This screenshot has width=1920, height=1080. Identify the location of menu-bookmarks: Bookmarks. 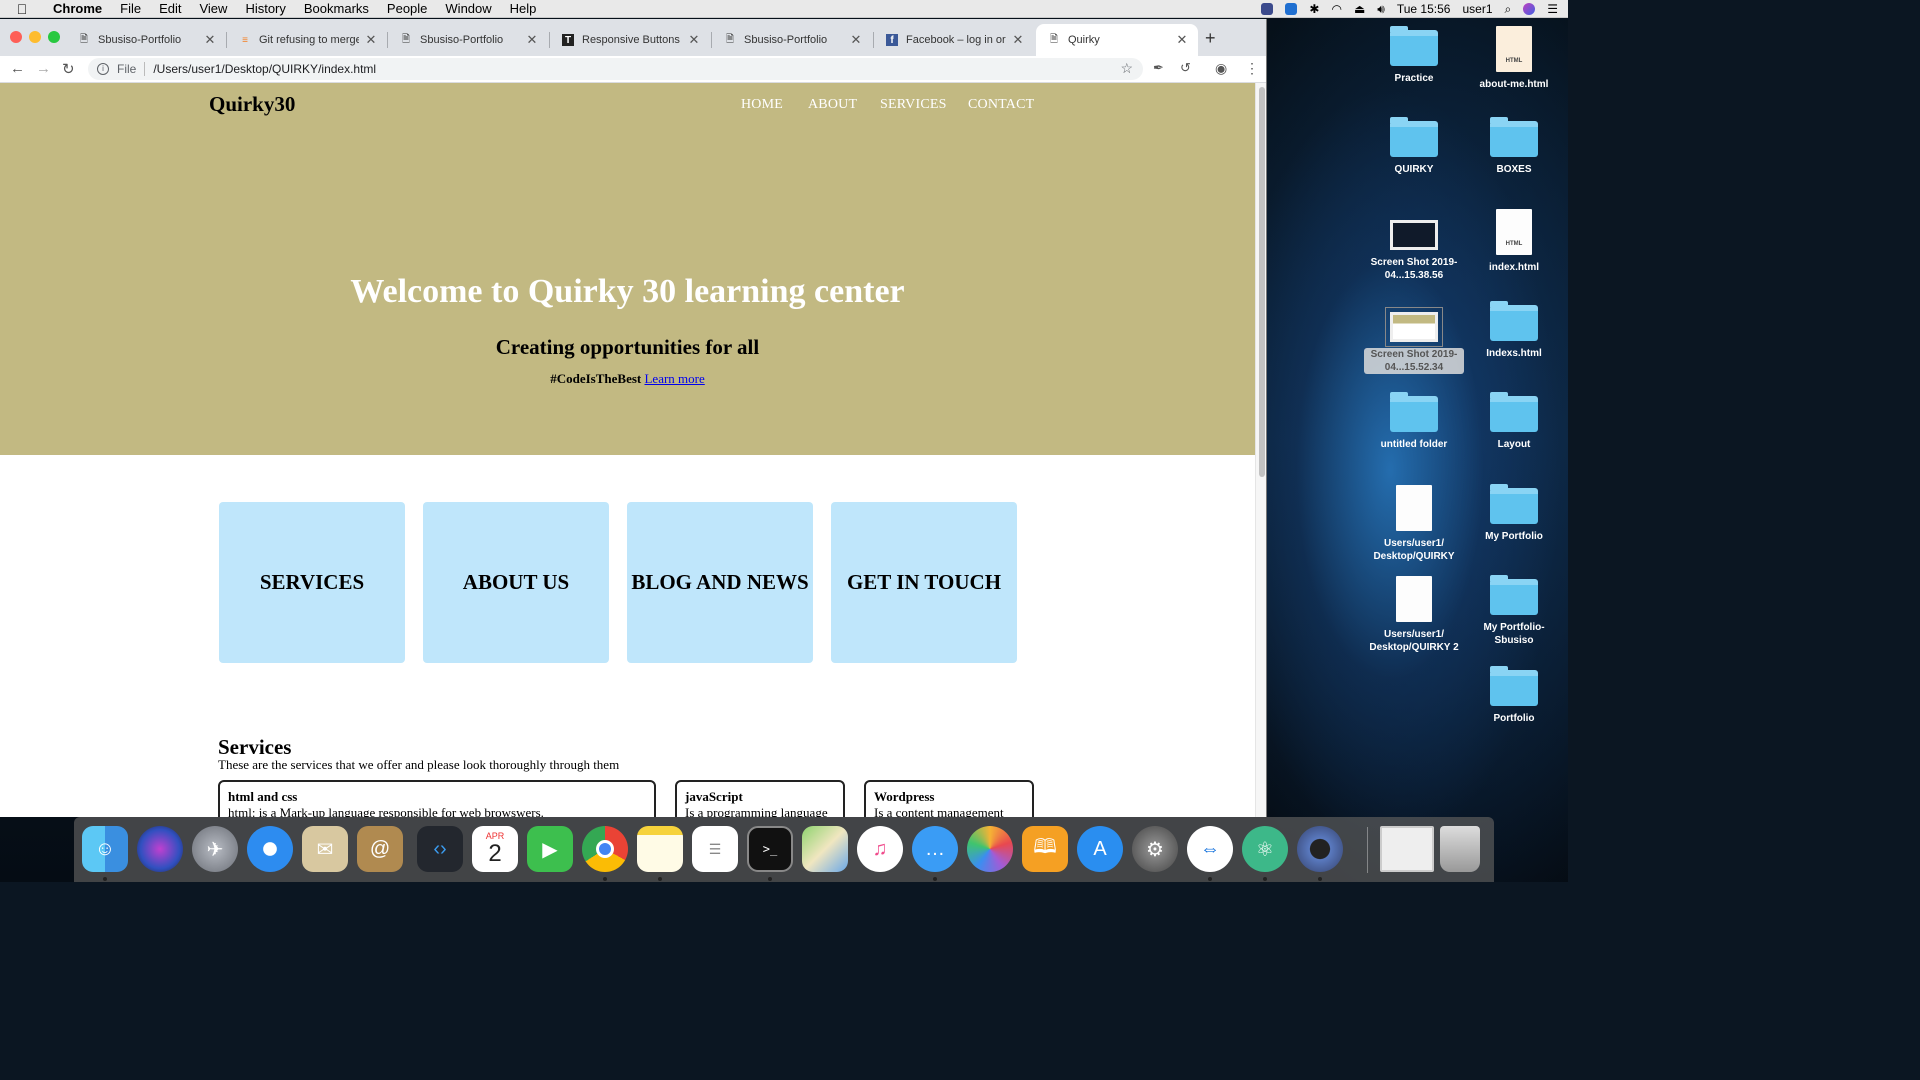
(336, 9).